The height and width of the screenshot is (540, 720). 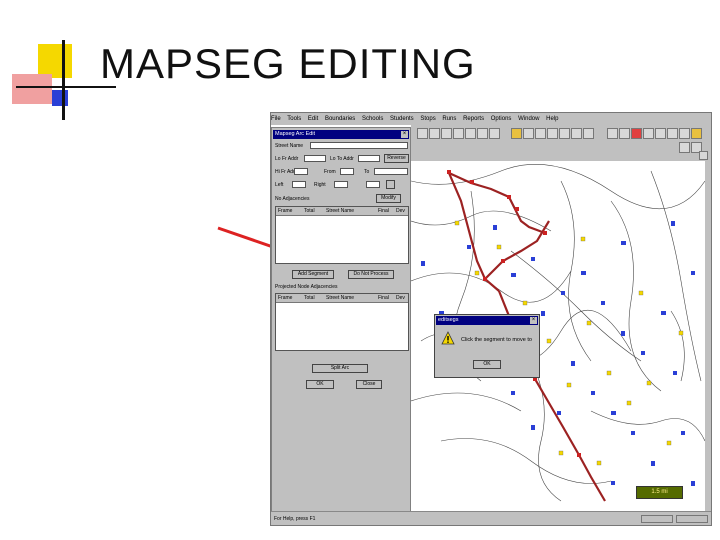 What do you see at coordinates (449, 119) in the screenshot?
I see `menu-runs: Runs` at bounding box center [449, 119].